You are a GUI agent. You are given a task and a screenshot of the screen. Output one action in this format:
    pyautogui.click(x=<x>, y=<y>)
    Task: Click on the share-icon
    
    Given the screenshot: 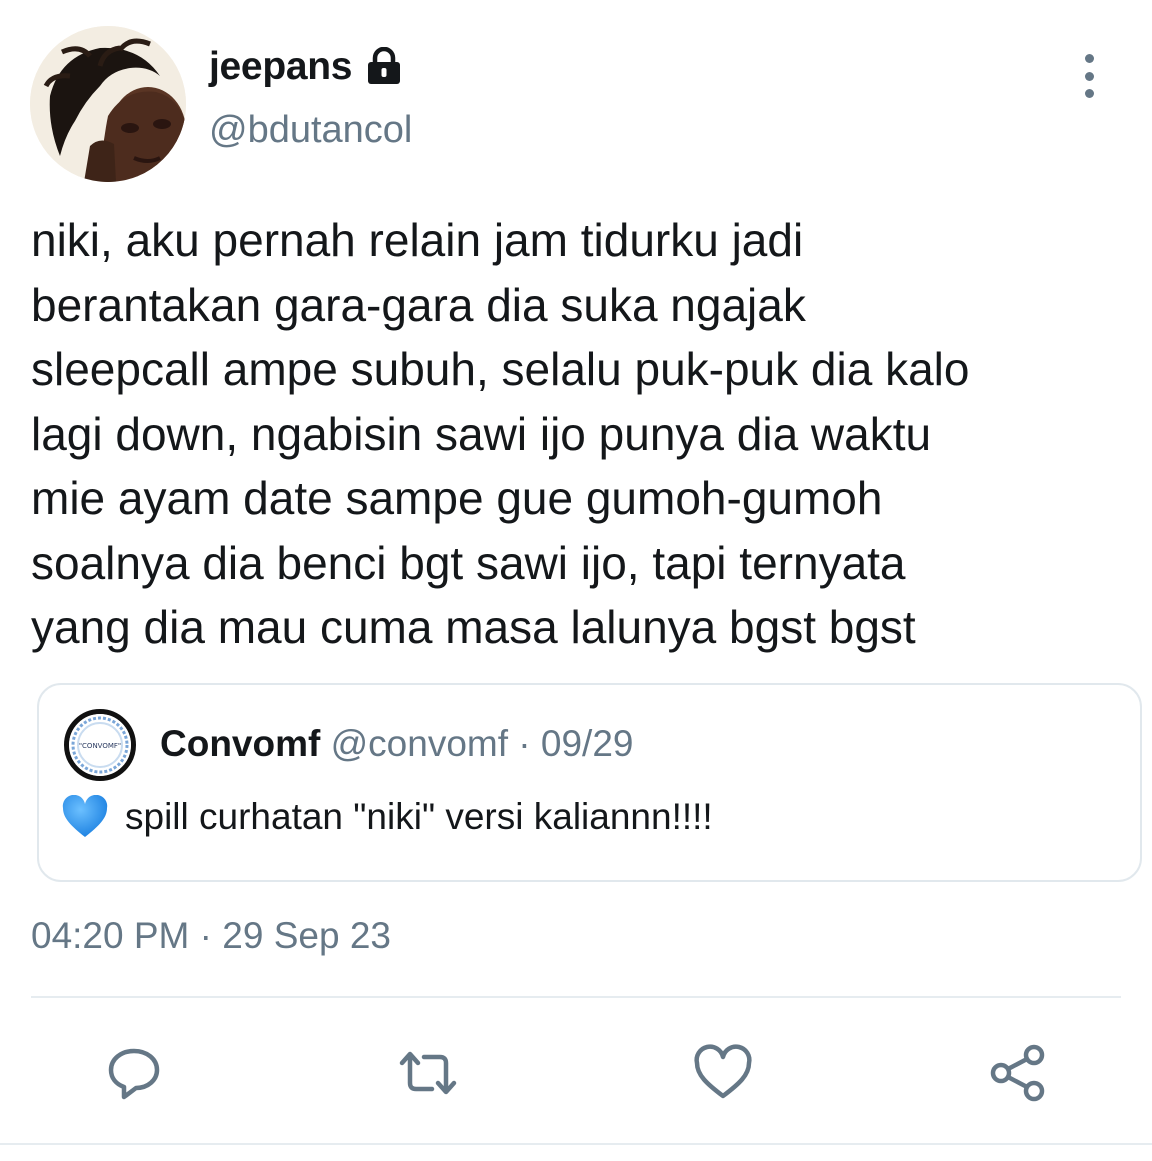 What is the action you would take?
    pyautogui.click(x=1017, y=1073)
    